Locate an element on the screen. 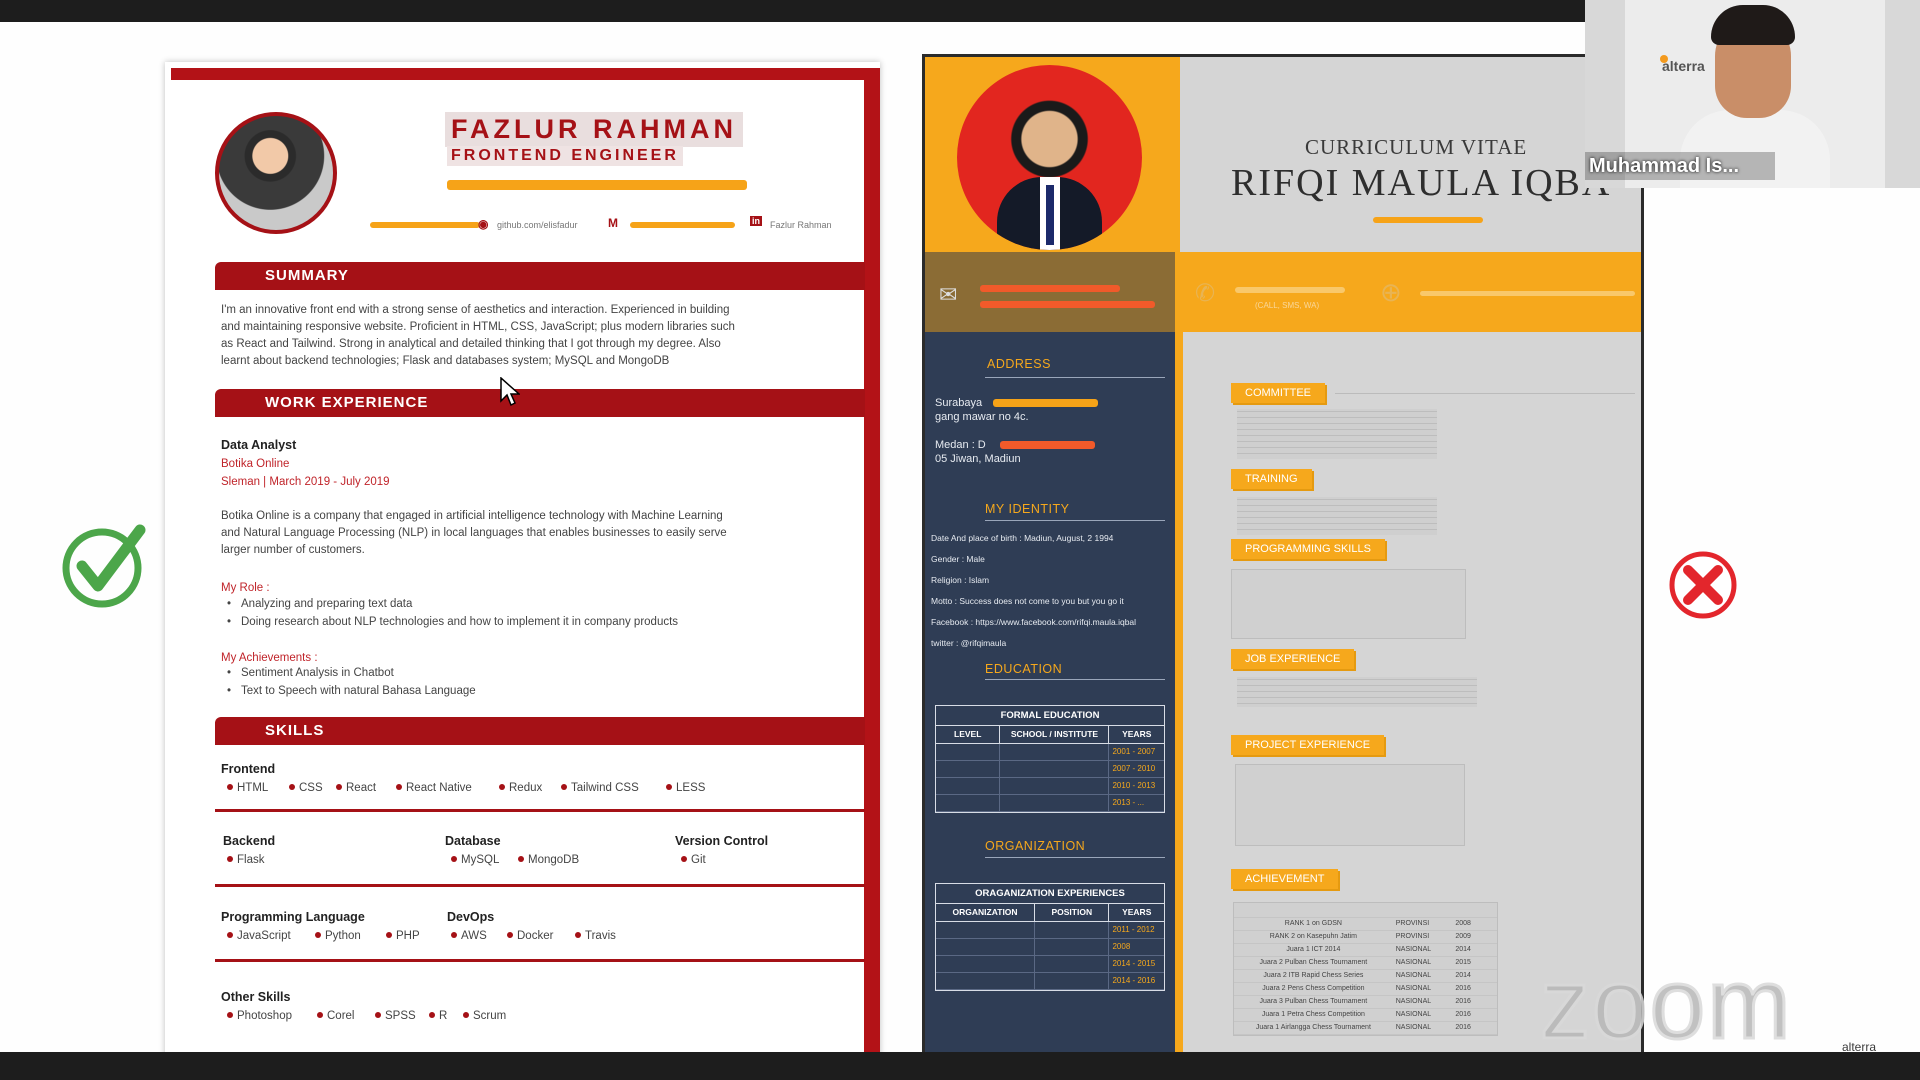  phone-hint: (CALL, SMS, WA) is located at coordinates (1287, 305).